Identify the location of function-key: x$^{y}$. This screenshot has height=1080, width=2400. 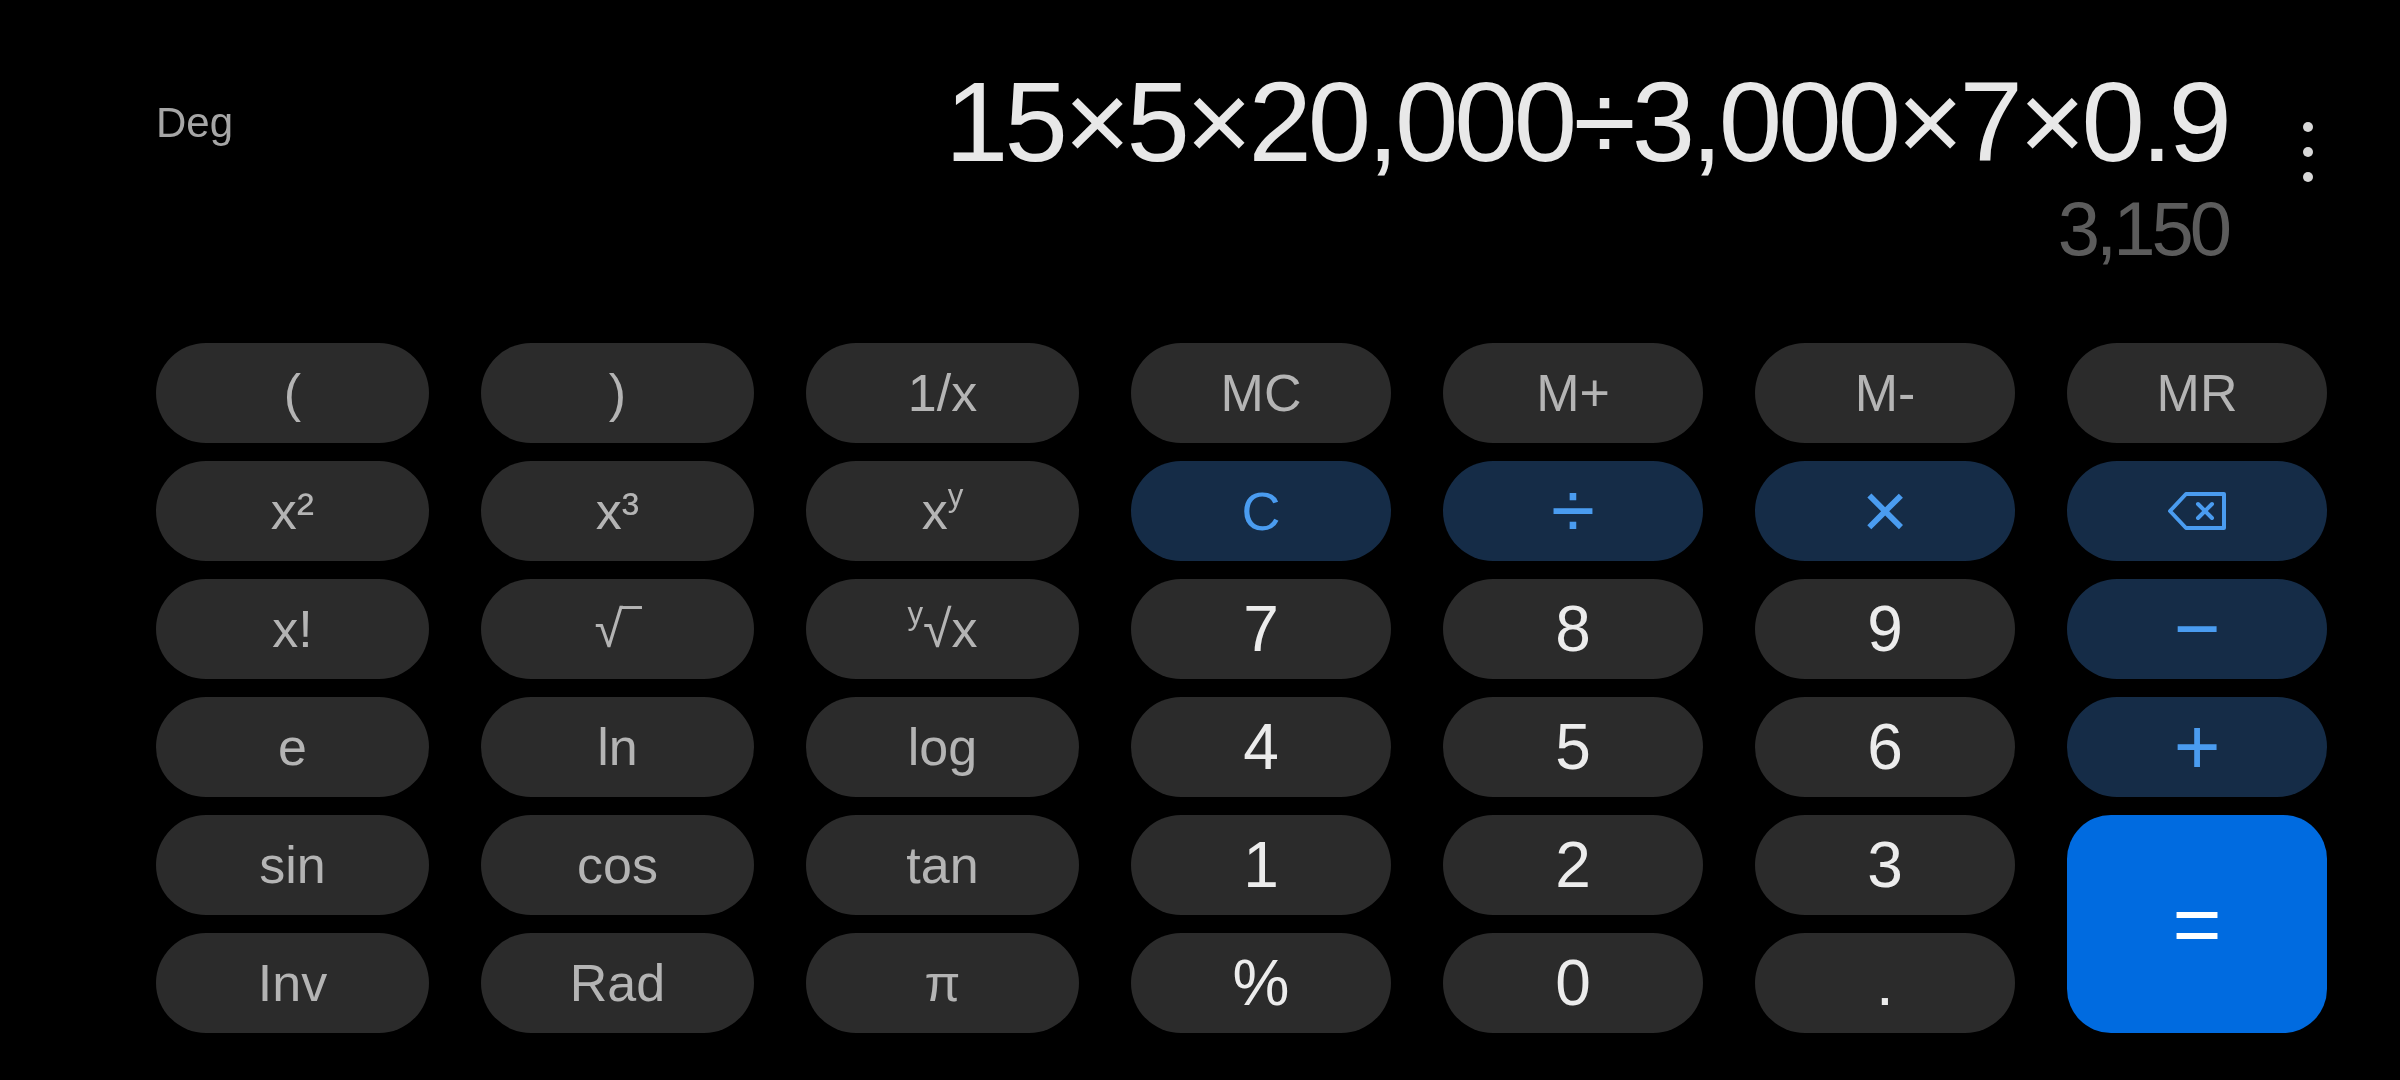
(942, 511).